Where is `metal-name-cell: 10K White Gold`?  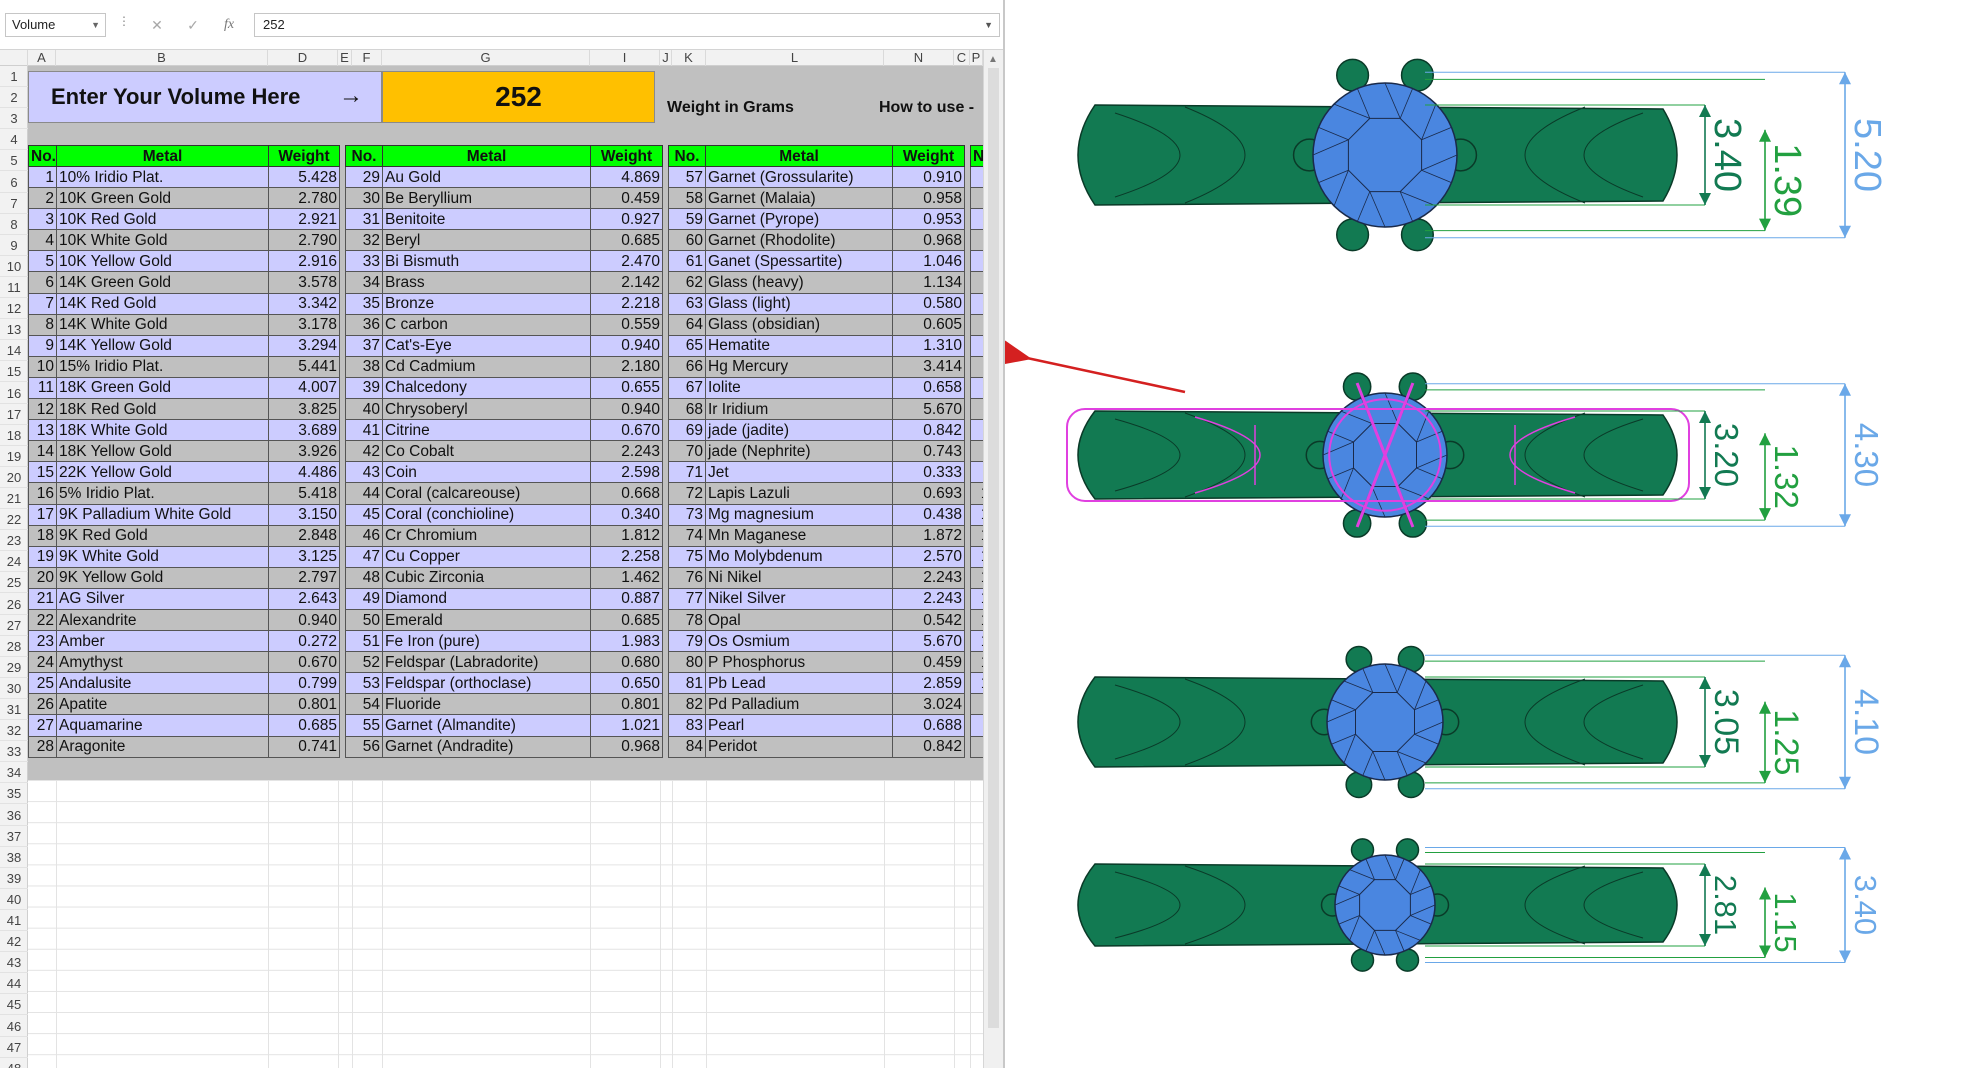
metal-name-cell: 10K White Gold is located at coordinates (162, 240).